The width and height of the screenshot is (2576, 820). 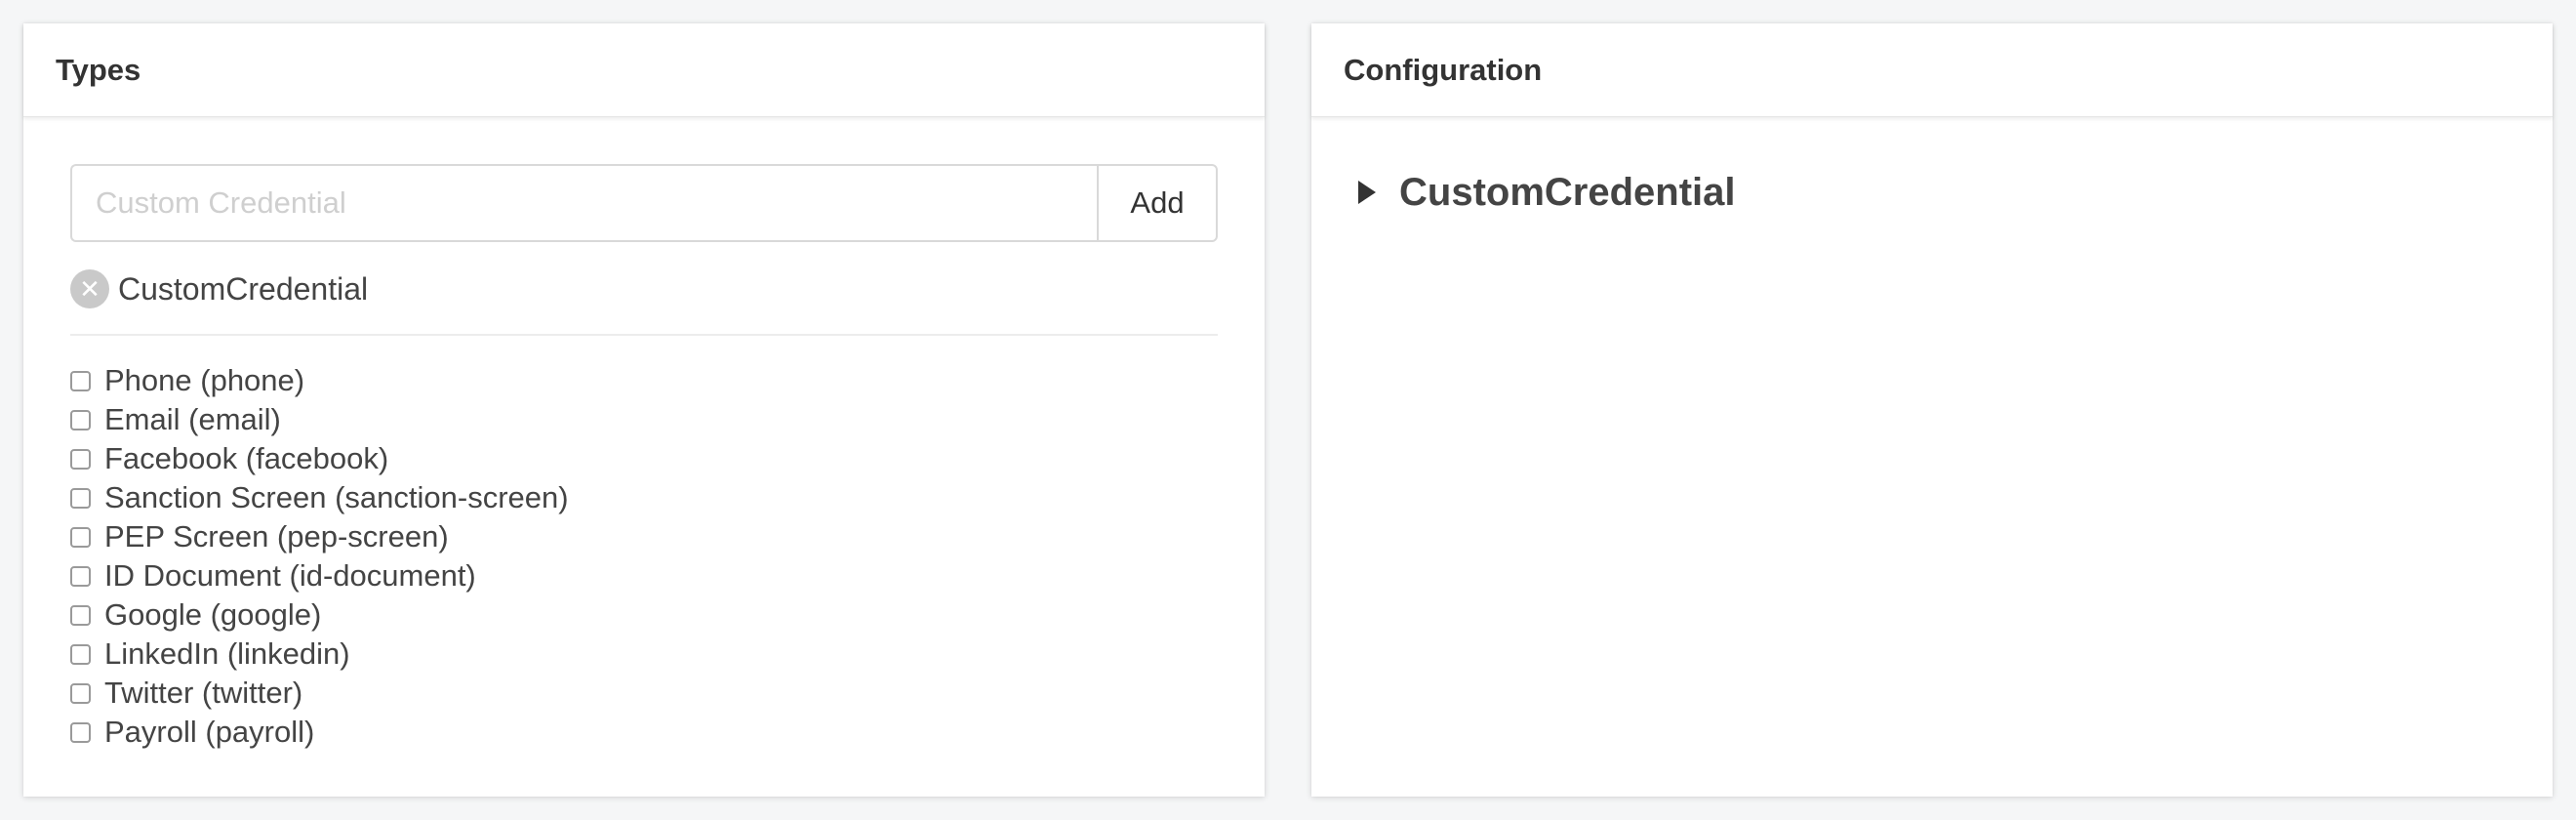 I want to click on custom-tag-label: CustomCredential, so click(x=243, y=288).